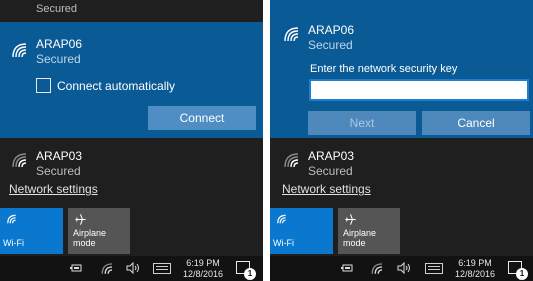 The height and width of the screenshot is (281, 533). I want to click on security-key-input, so click(419, 90).